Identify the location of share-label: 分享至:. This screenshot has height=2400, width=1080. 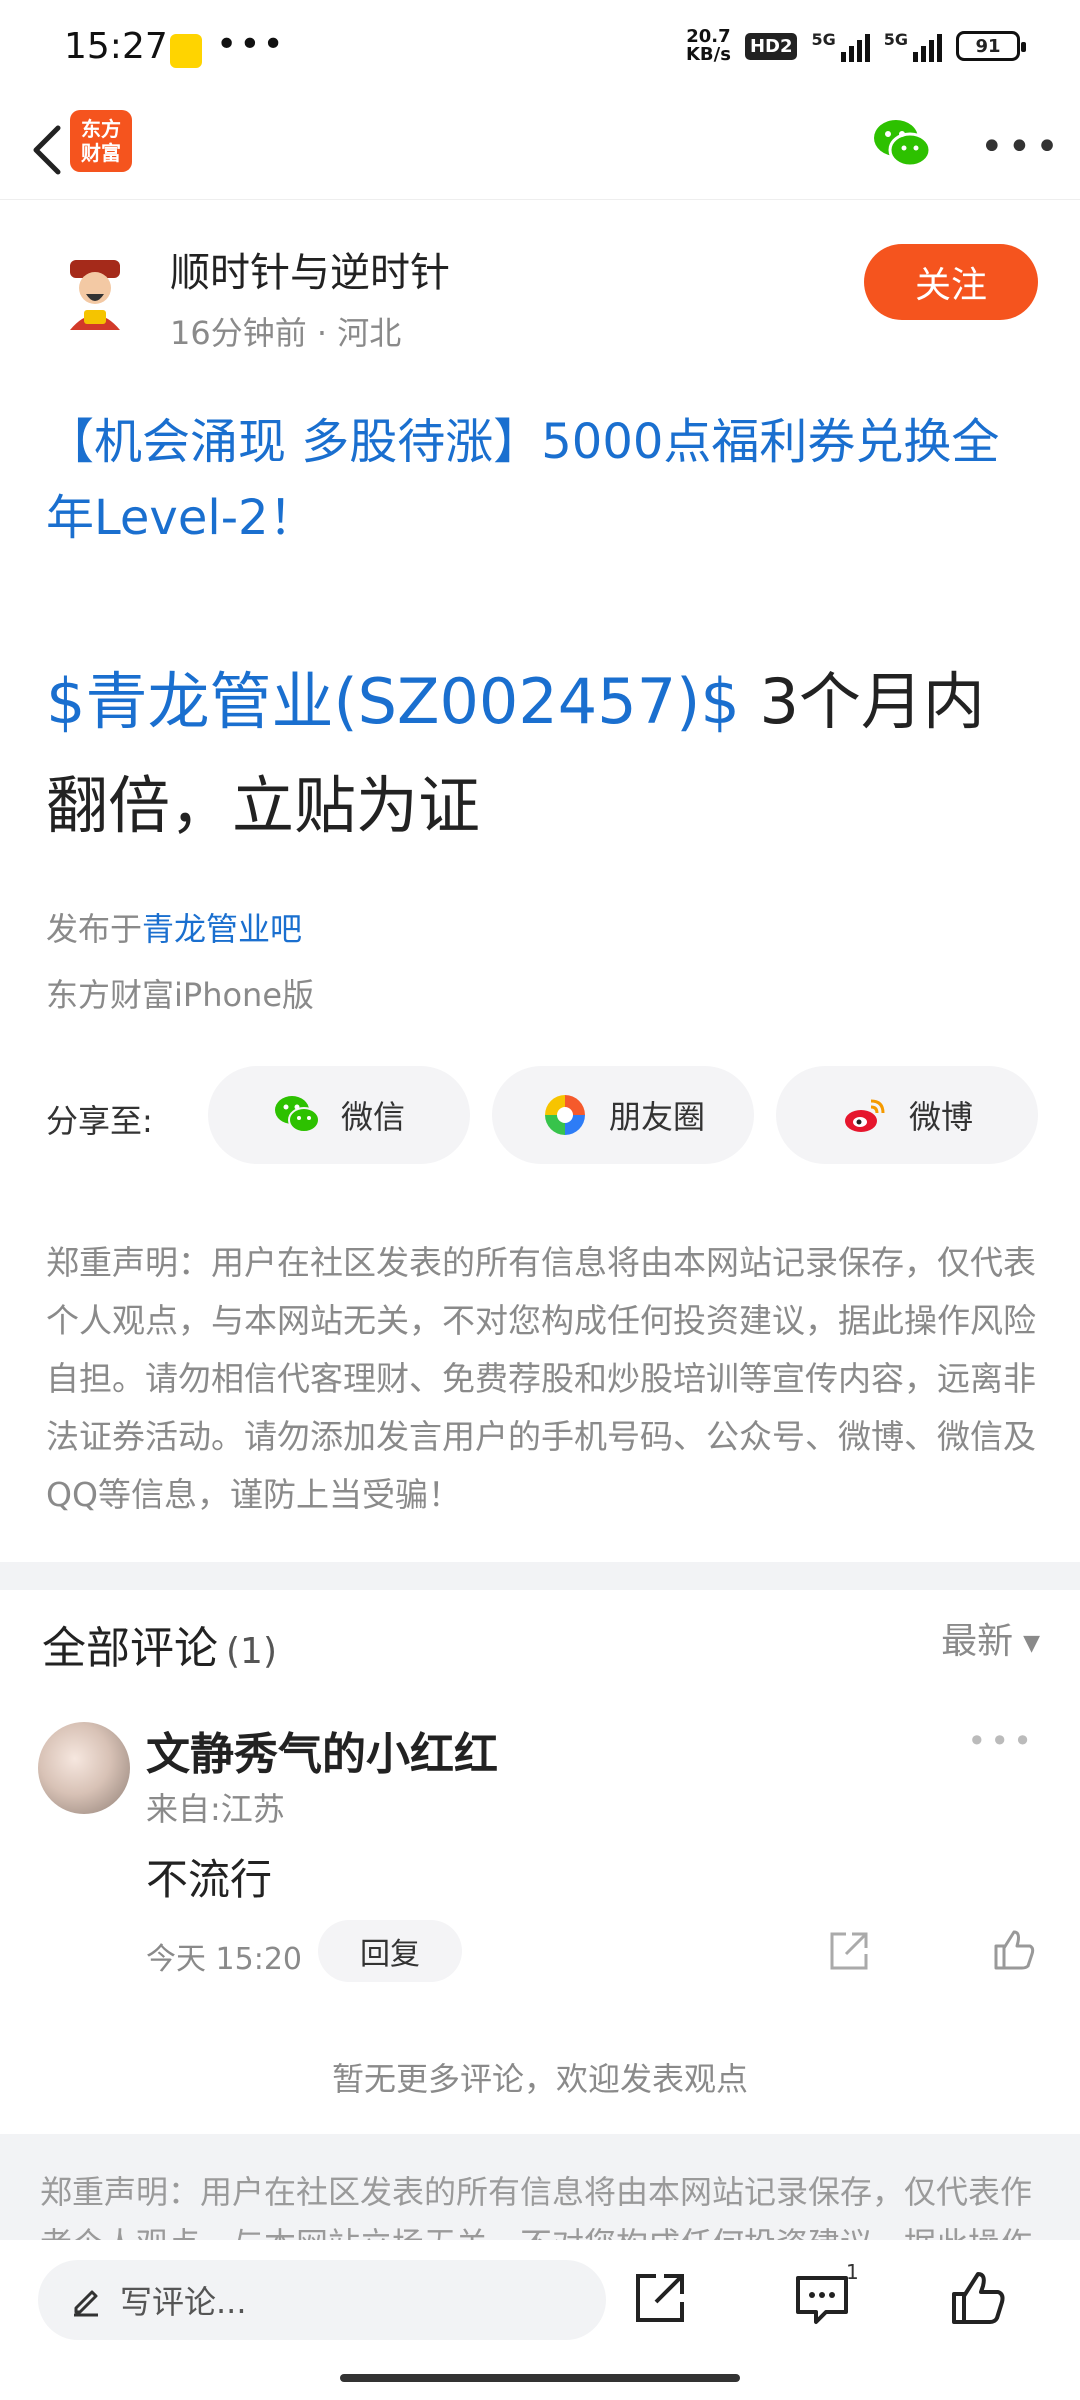
(99, 1121).